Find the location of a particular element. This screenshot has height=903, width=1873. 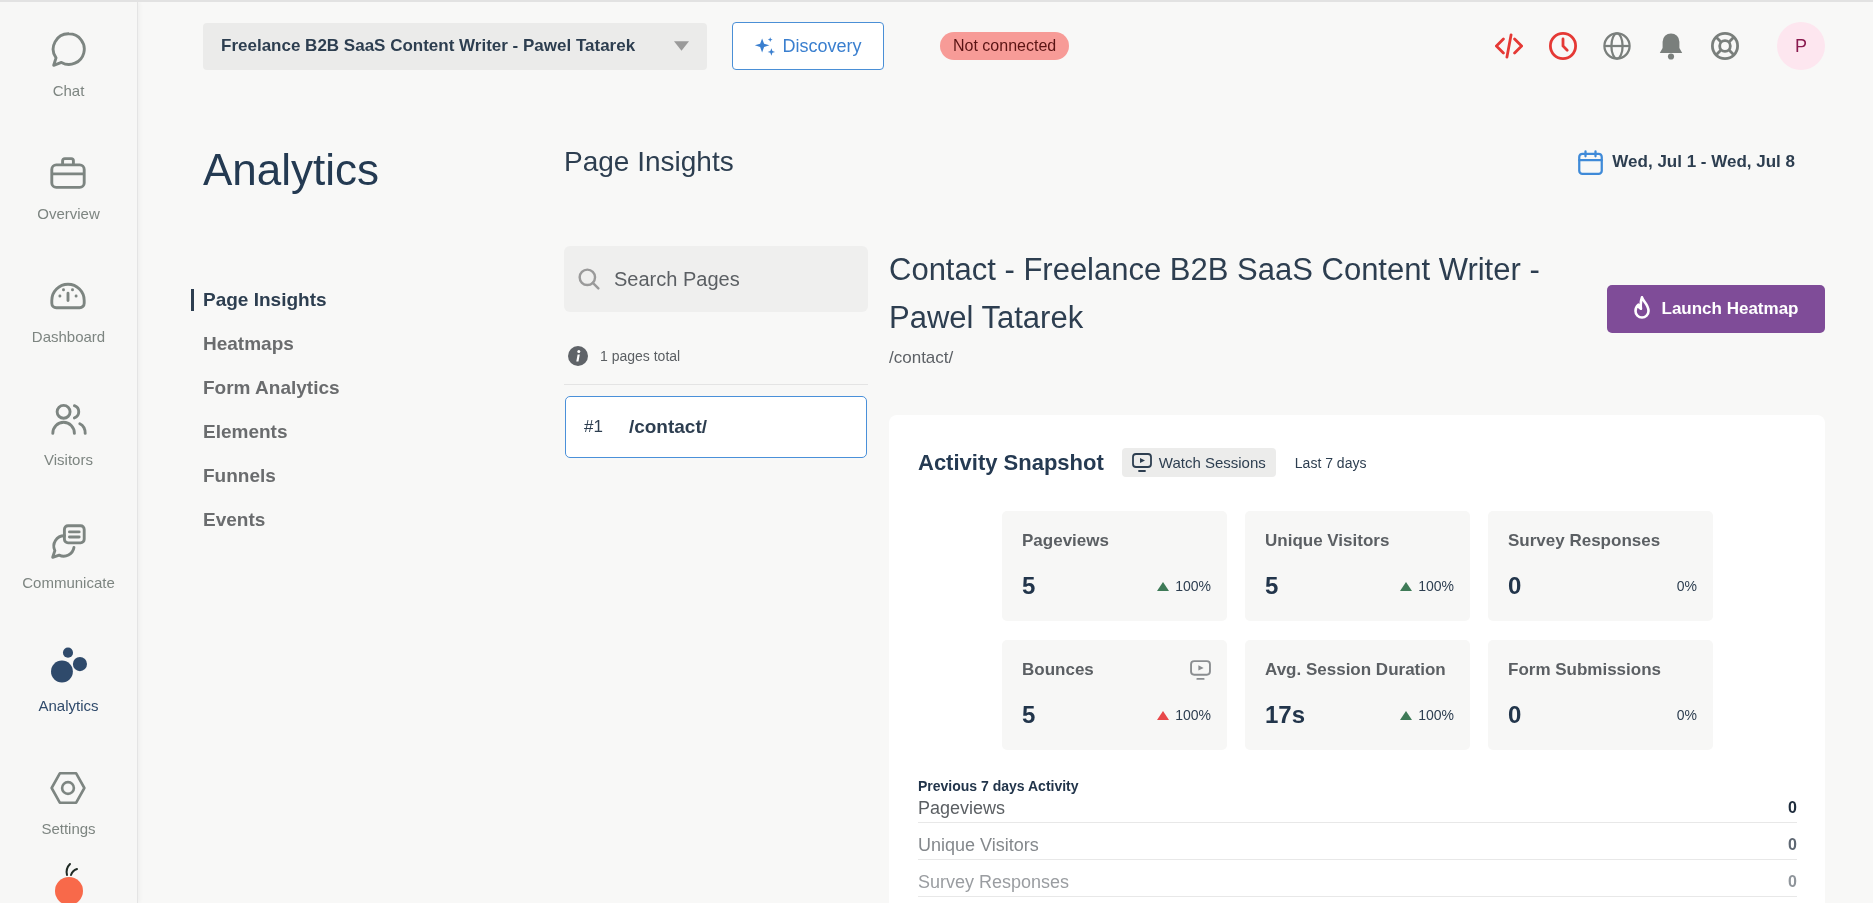

section-title: Analytics is located at coordinates (292, 170).